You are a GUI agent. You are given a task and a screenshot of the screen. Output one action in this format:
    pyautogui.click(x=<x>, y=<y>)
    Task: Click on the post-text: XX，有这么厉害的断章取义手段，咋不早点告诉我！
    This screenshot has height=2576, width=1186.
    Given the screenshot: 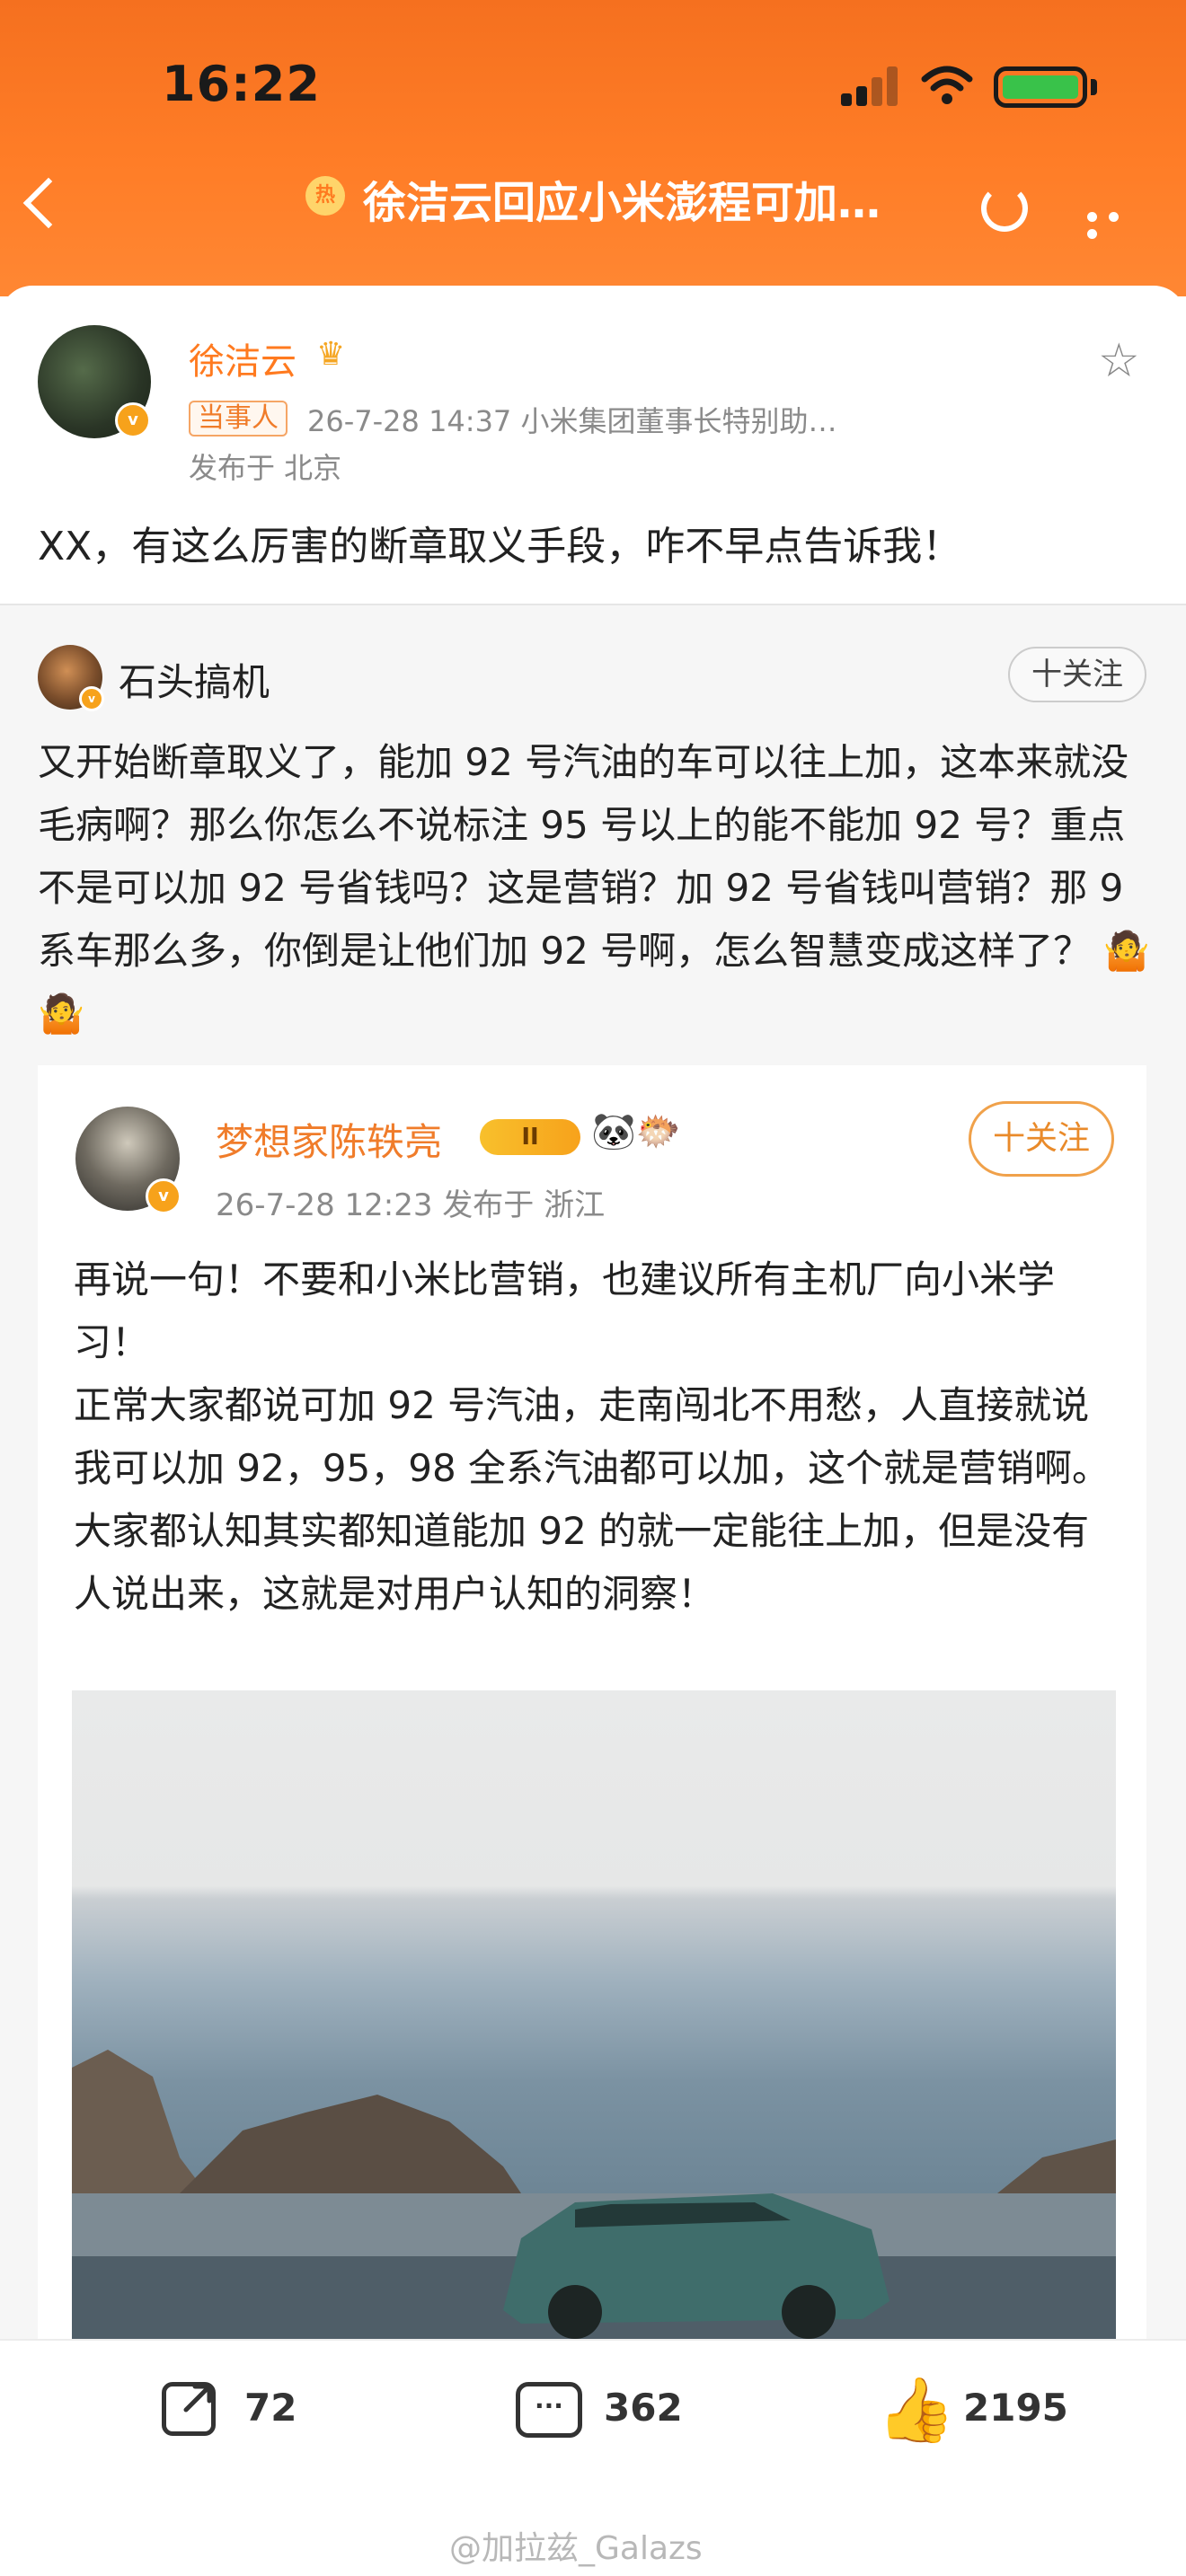 What is the action you would take?
    pyautogui.click(x=500, y=546)
    